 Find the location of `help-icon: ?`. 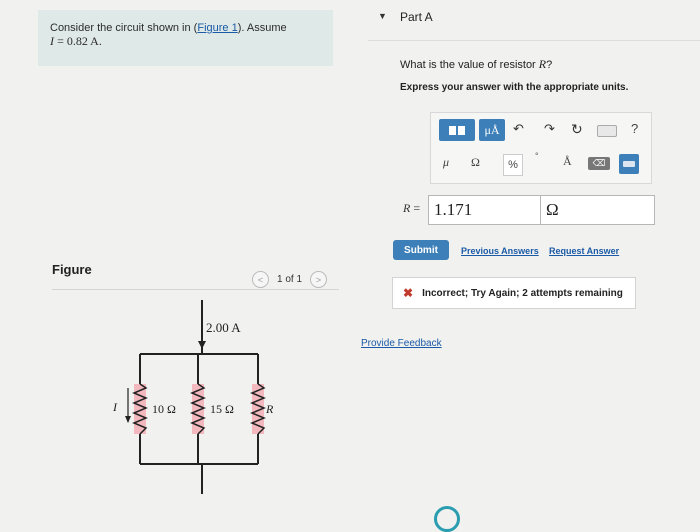

help-icon: ? is located at coordinates (634, 128).